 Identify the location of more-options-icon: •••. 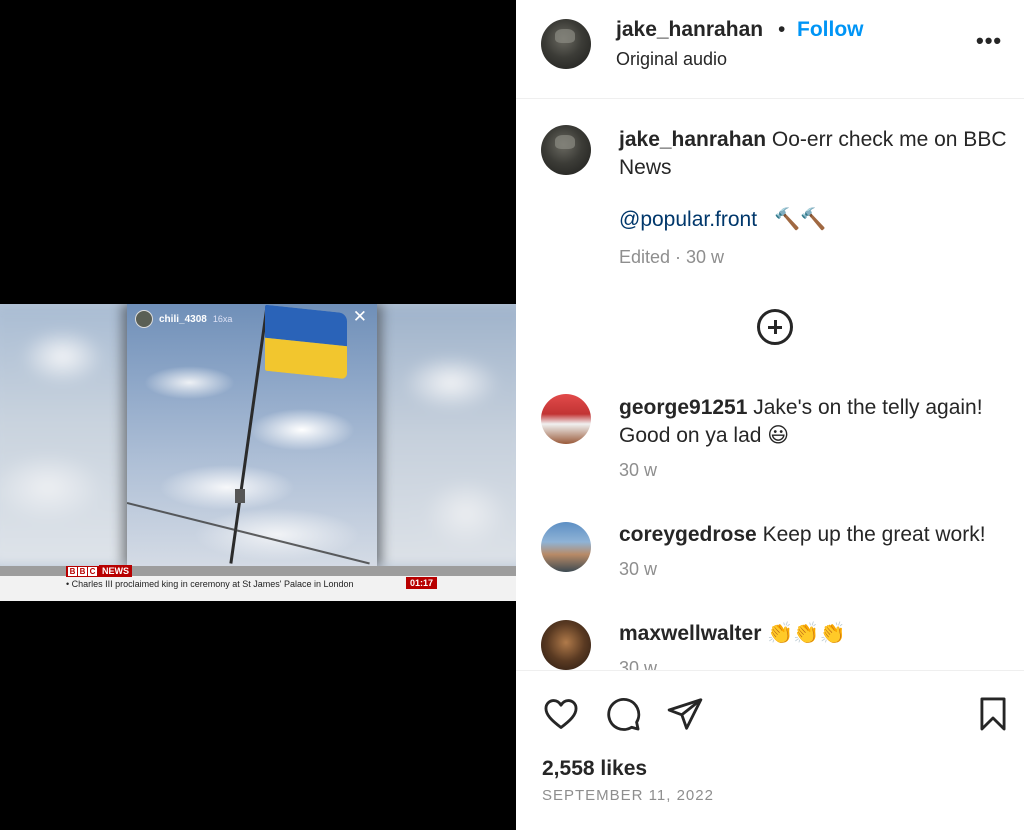
(989, 41).